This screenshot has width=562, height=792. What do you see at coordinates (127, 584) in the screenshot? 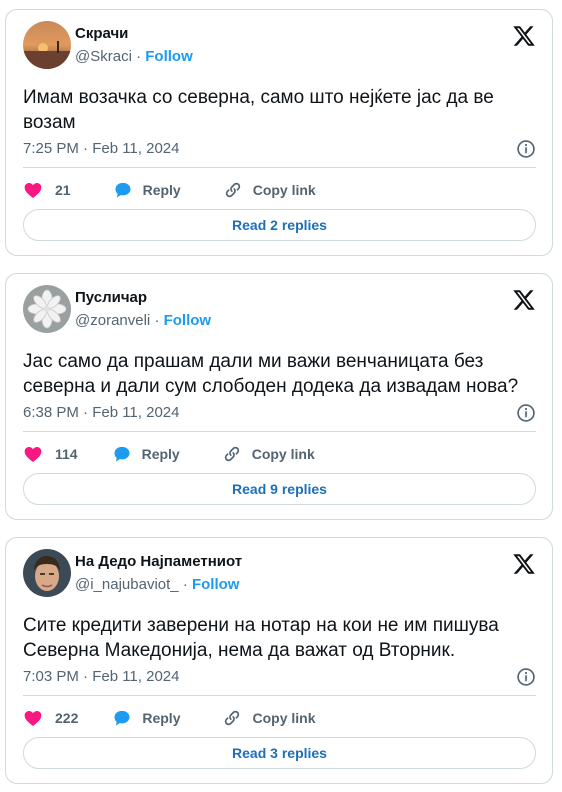
I see `author-handle: @i_najubaviot_` at bounding box center [127, 584].